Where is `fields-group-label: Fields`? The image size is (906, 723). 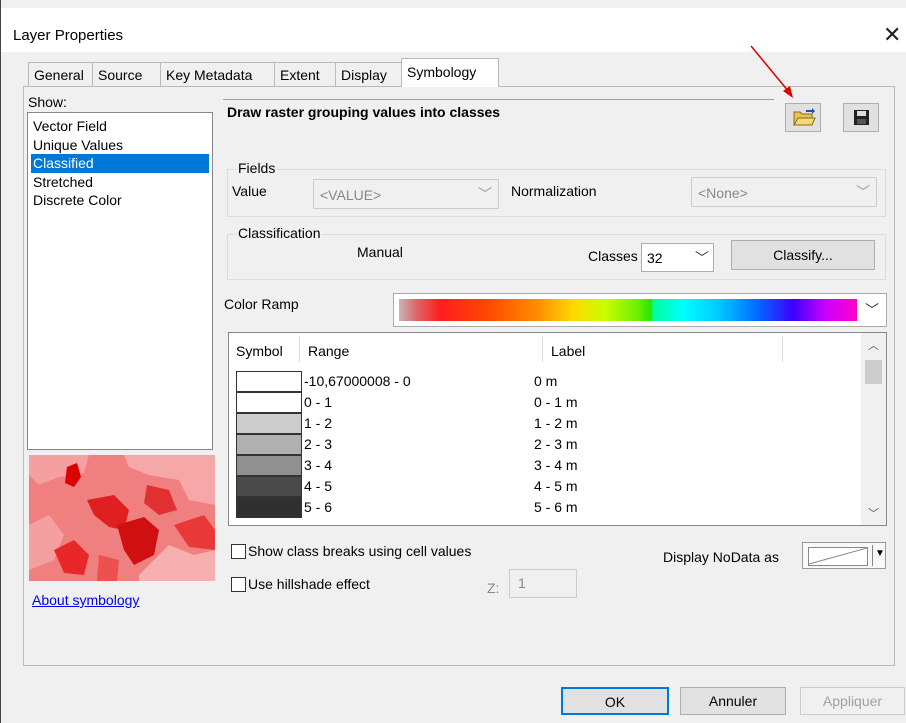 fields-group-label: Fields is located at coordinates (257, 168).